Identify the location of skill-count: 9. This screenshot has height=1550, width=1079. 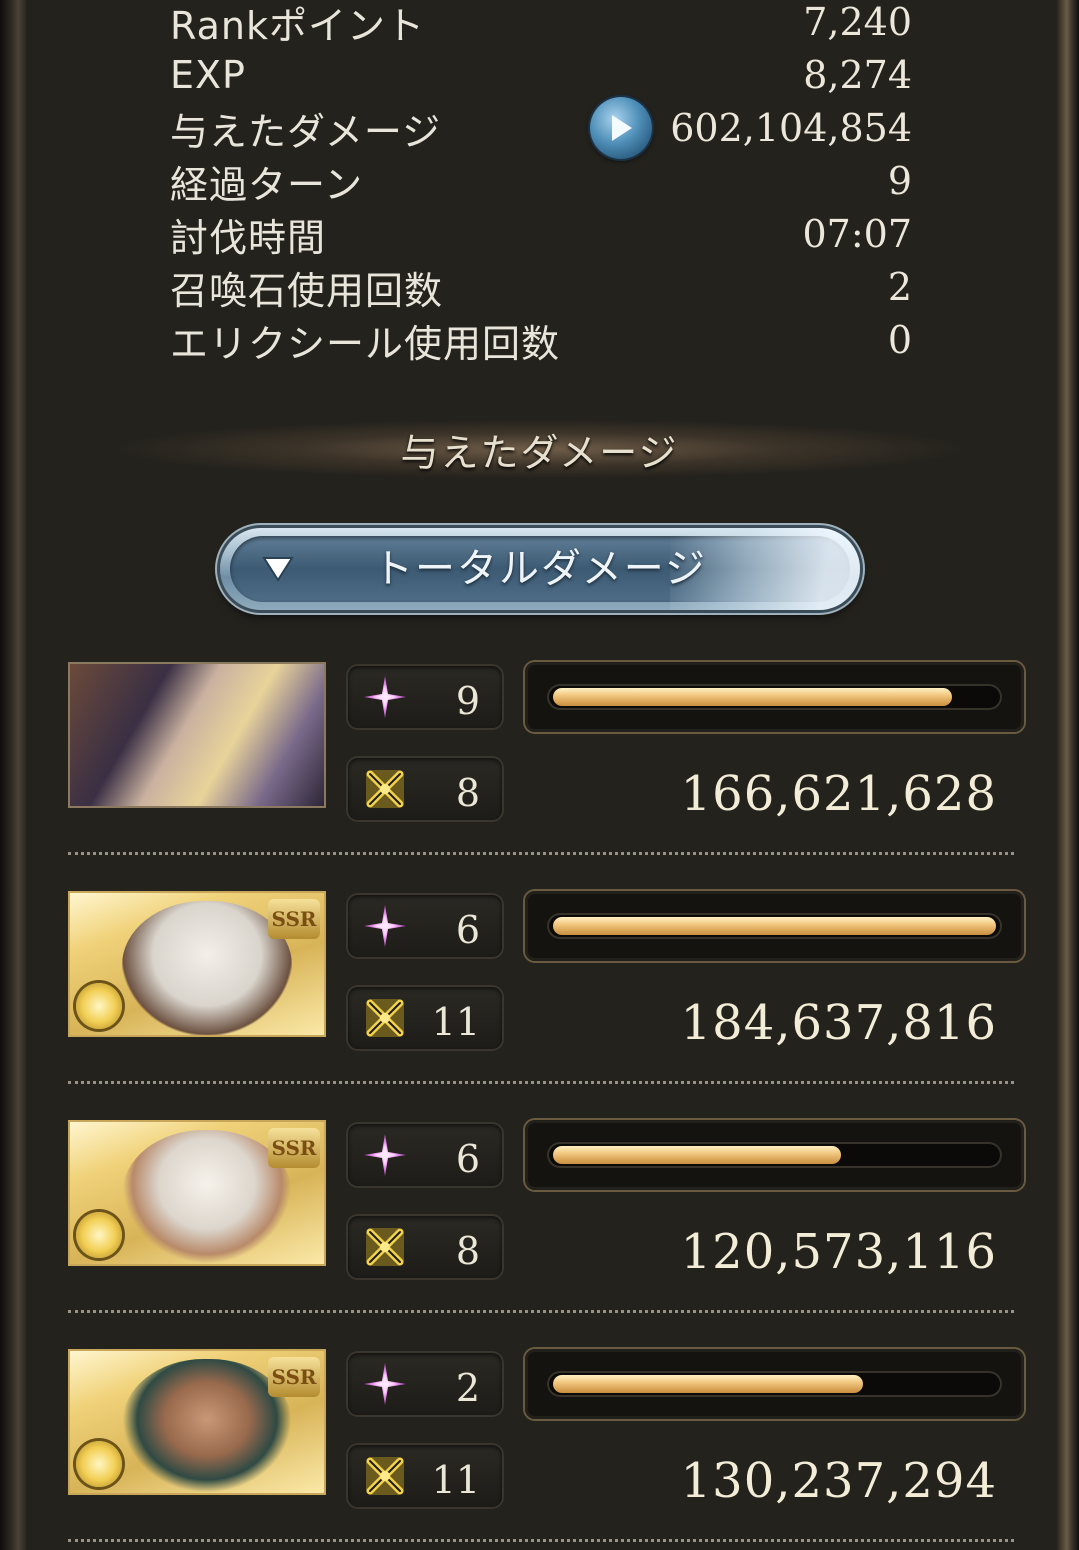
(467, 701).